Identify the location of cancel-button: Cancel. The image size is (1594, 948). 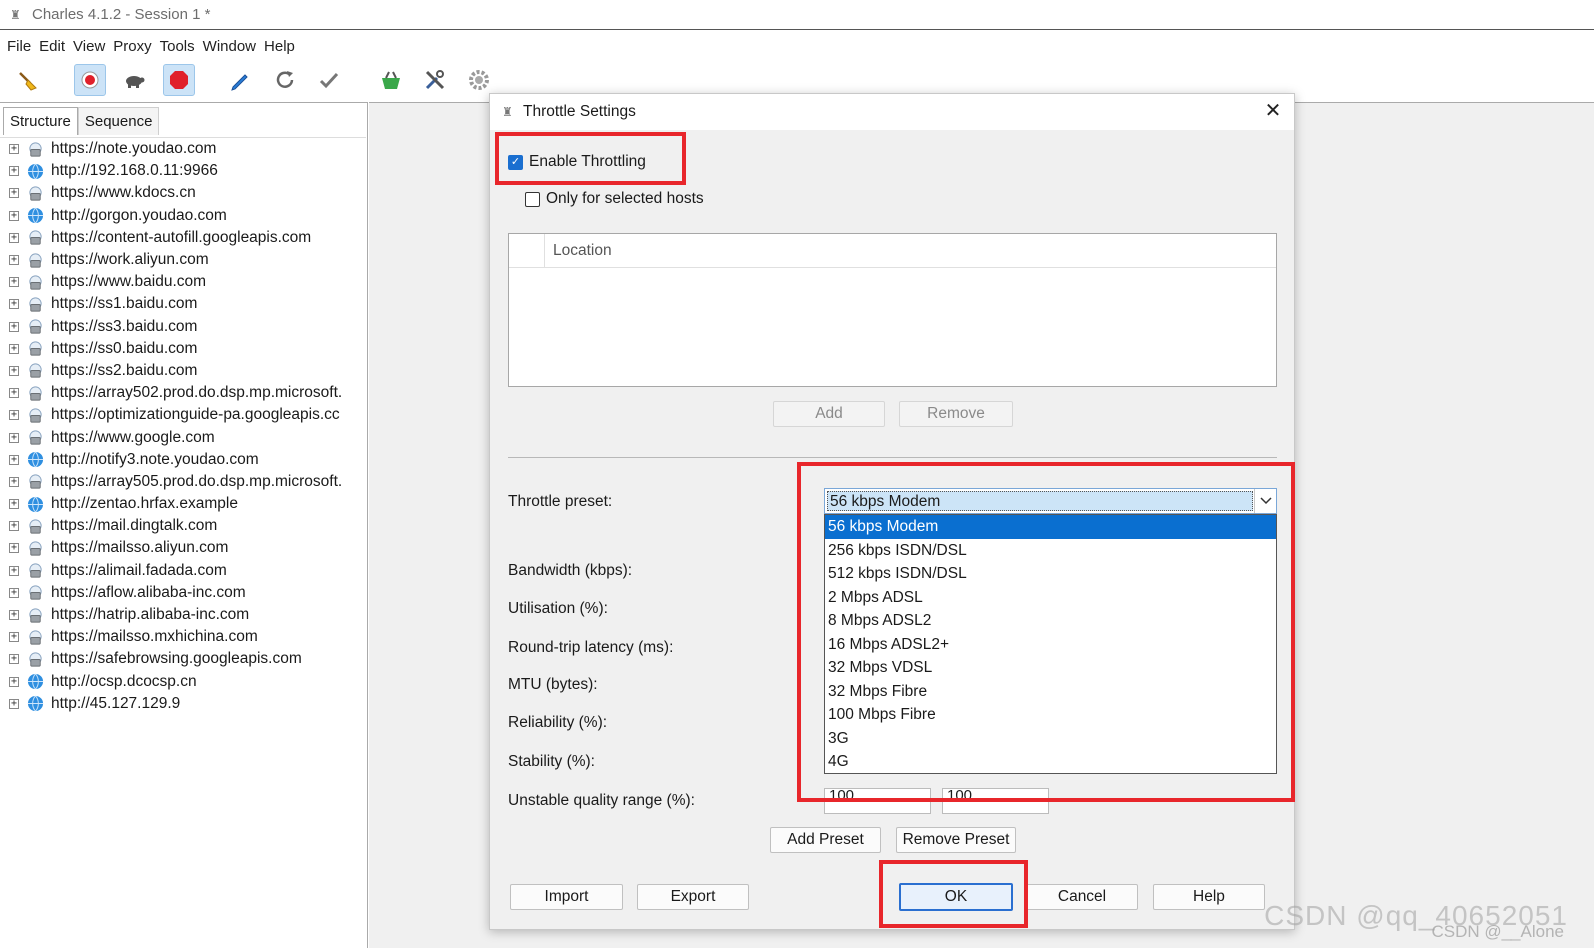
(1082, 897).